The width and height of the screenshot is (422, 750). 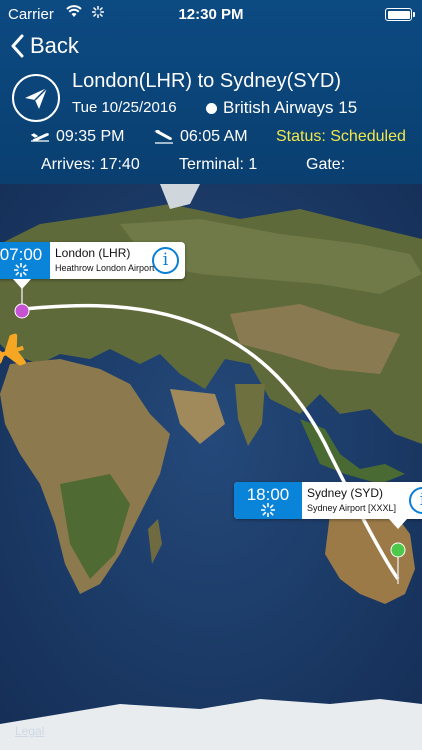 What do you see at coordinates (22, 284) in the screenshot?
I see `origin-callout-tail` at bounding box center [22, 284].